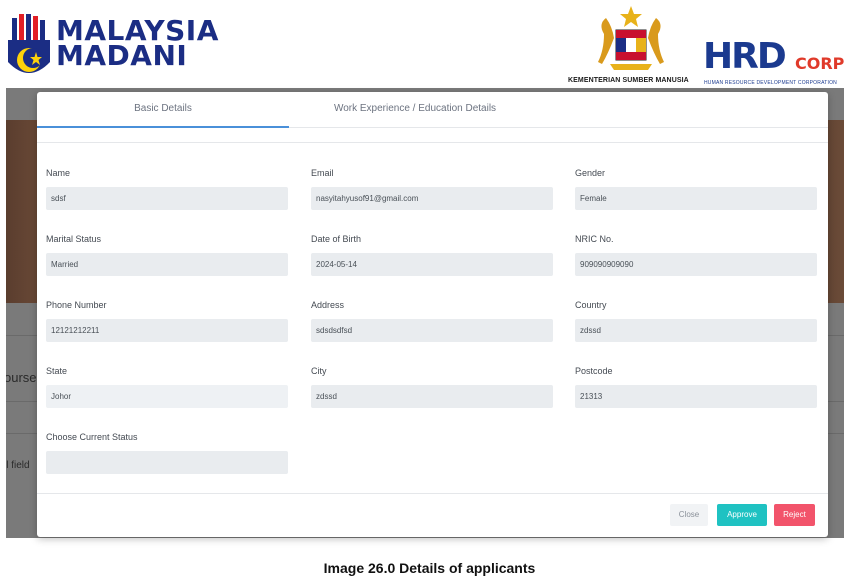 This screenshot has height=583, width=859. I want to click on coat-of-arms-icon, so click(631, 38).